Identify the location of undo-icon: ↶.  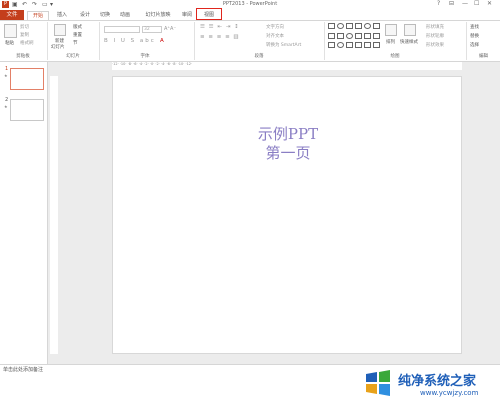
(24, 4).